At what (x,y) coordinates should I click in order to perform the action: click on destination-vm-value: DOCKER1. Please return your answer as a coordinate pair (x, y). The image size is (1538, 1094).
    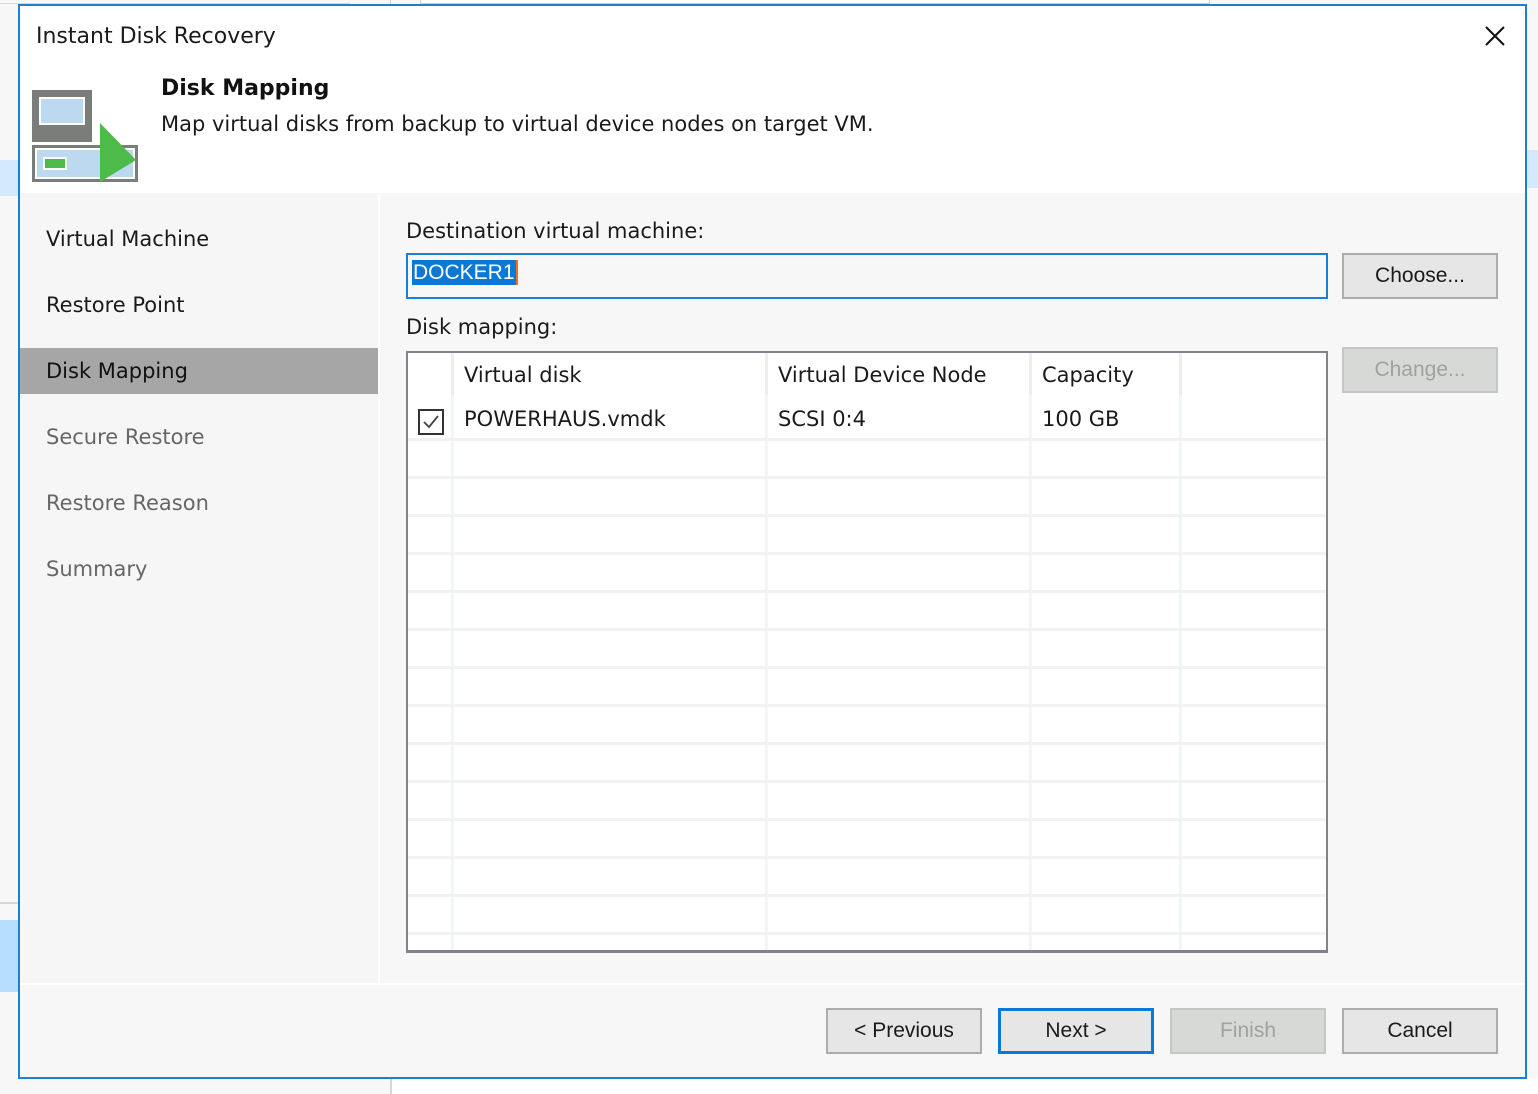
    Looking at the image, I should click on (465, 272).